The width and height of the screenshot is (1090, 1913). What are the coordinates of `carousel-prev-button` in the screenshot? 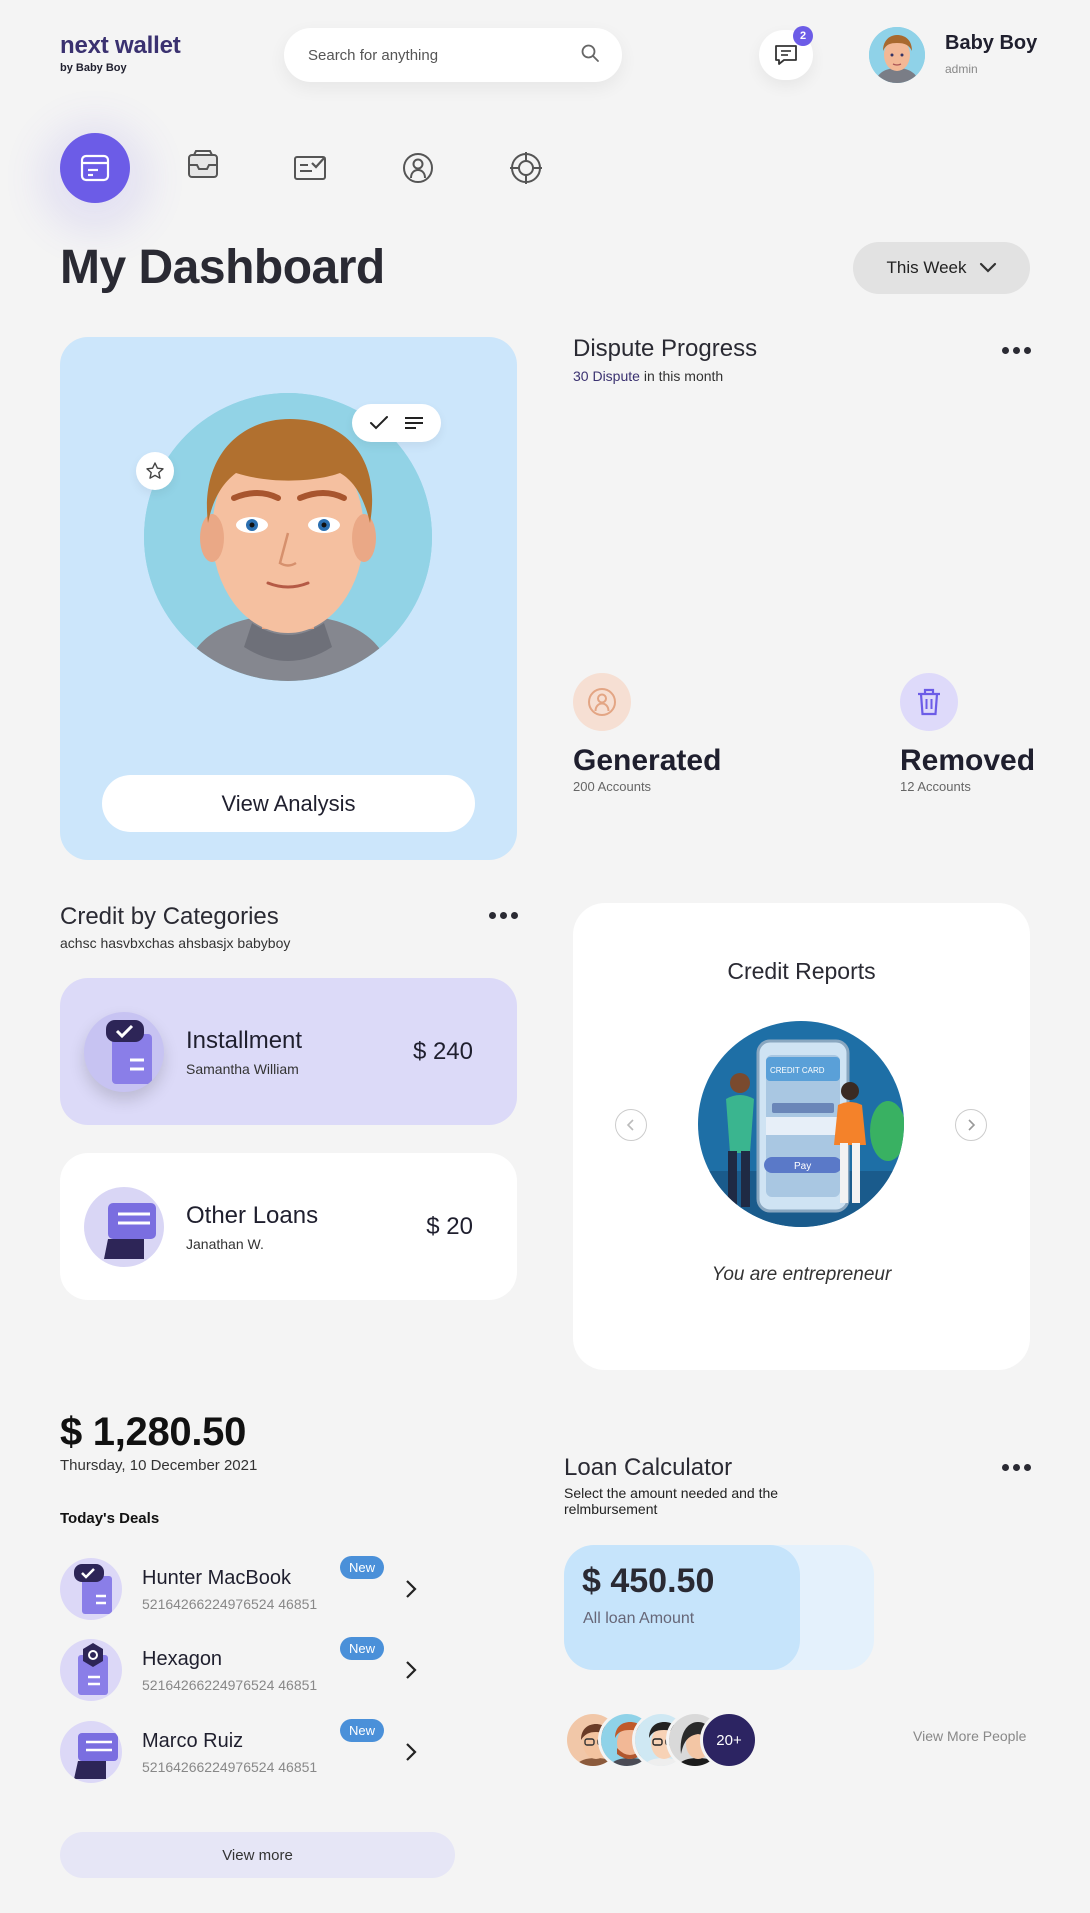 It's located at (631, 1125).